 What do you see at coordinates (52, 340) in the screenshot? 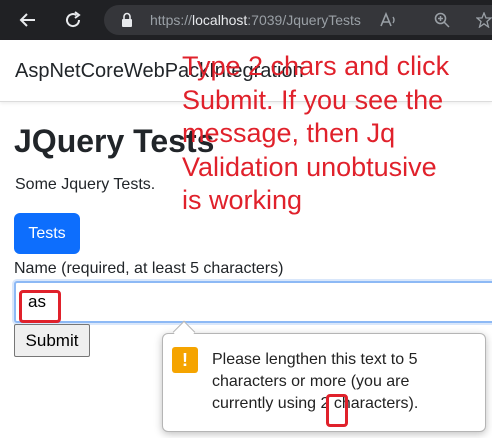
I see `submit-button: Submit` at bounding box center [52, 340].